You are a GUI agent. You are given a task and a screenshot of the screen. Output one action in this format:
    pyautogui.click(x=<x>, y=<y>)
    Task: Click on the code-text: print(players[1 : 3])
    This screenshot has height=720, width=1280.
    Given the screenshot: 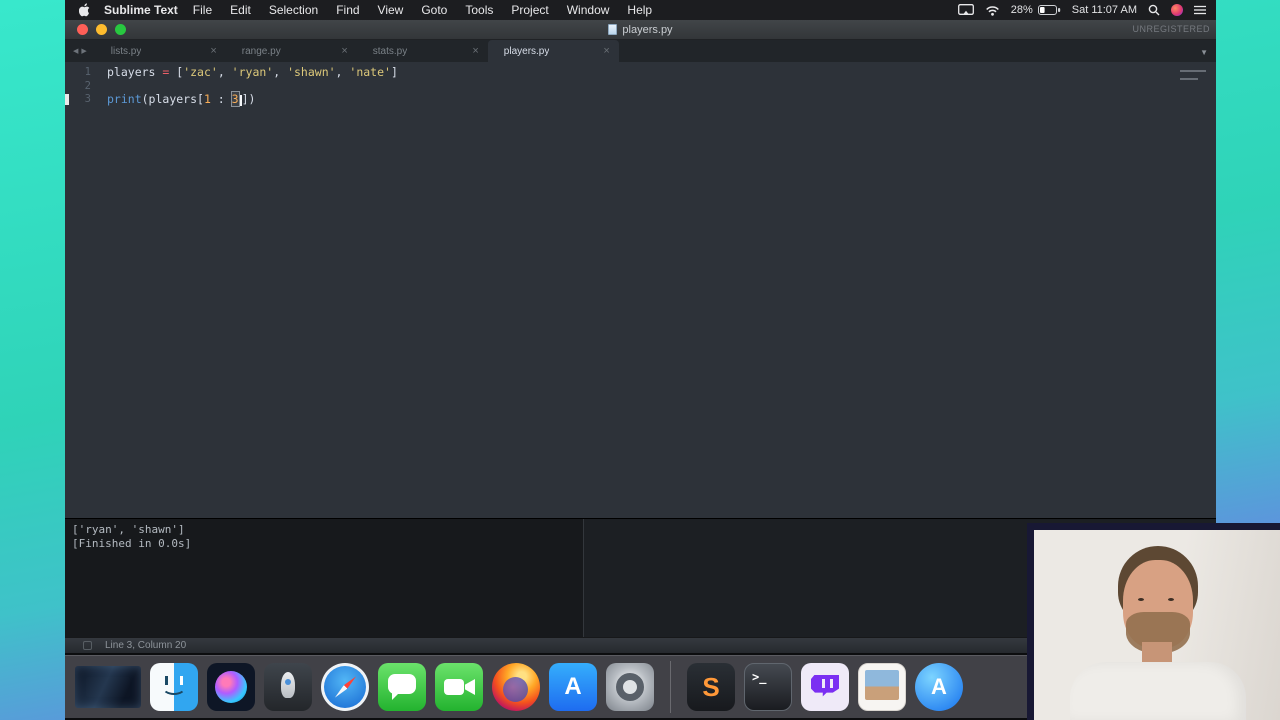 What is the action you would take?
    pyautogui.click(x=173, y=99)
    